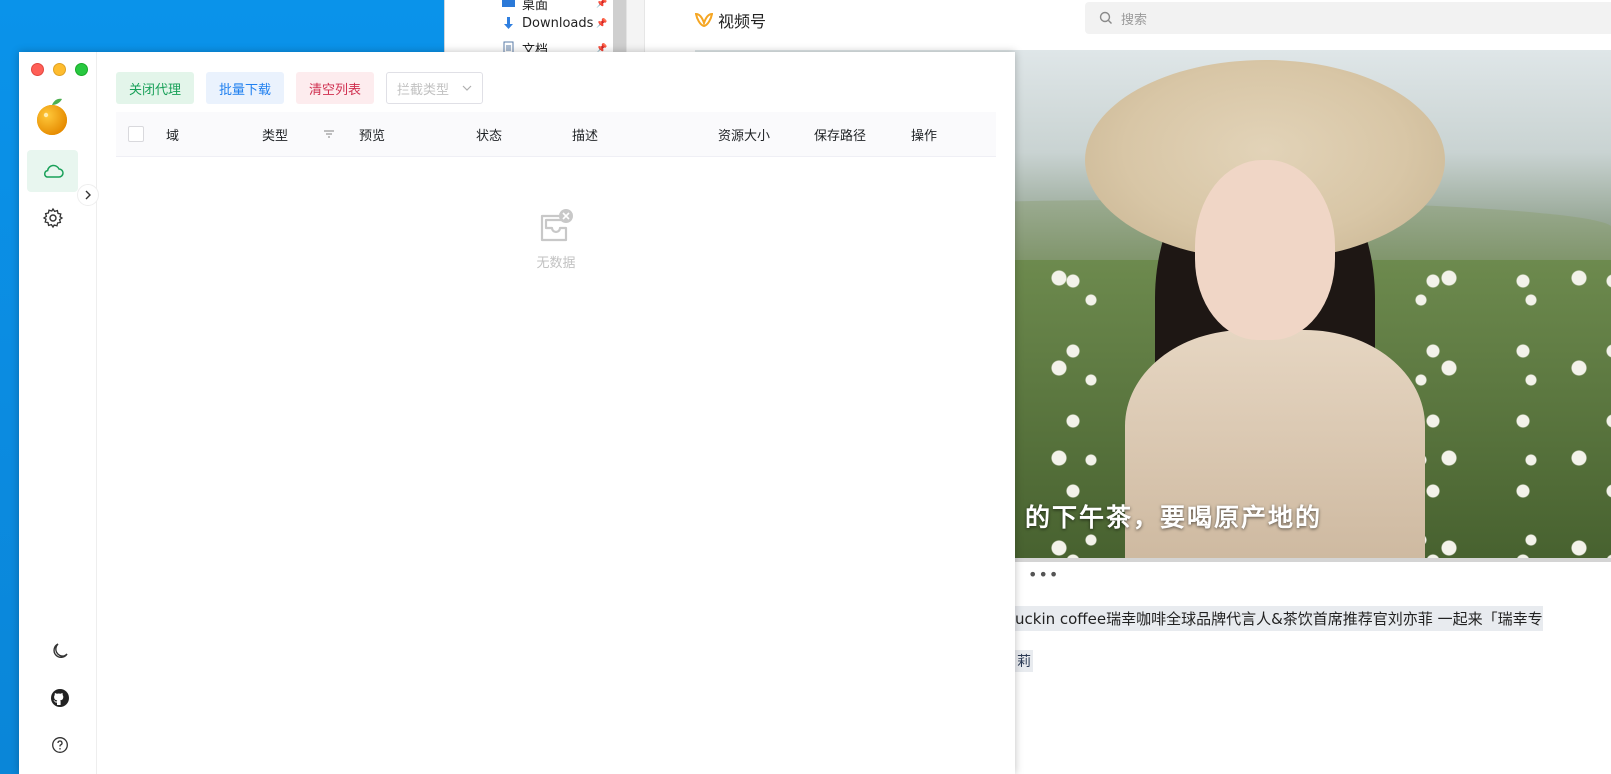 The width and height of the screenshot is (1611, 774). Describe the element at coordinates (556, 263) in the screenshot. I see `empty-text: 无数据` at that location.